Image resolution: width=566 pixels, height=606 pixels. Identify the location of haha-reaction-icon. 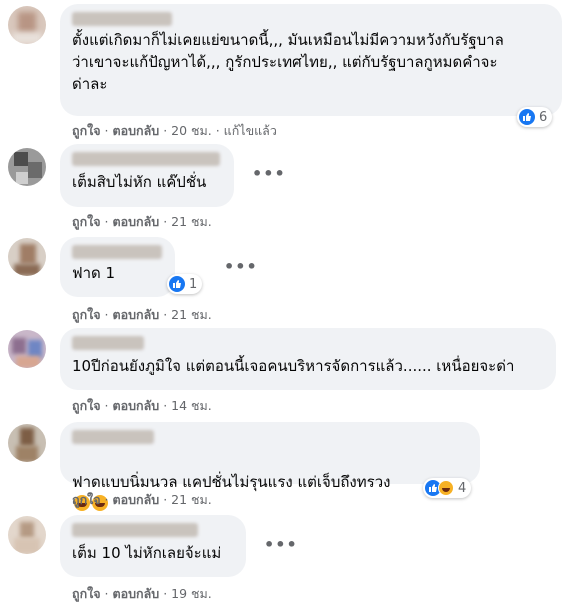
(446, 488).